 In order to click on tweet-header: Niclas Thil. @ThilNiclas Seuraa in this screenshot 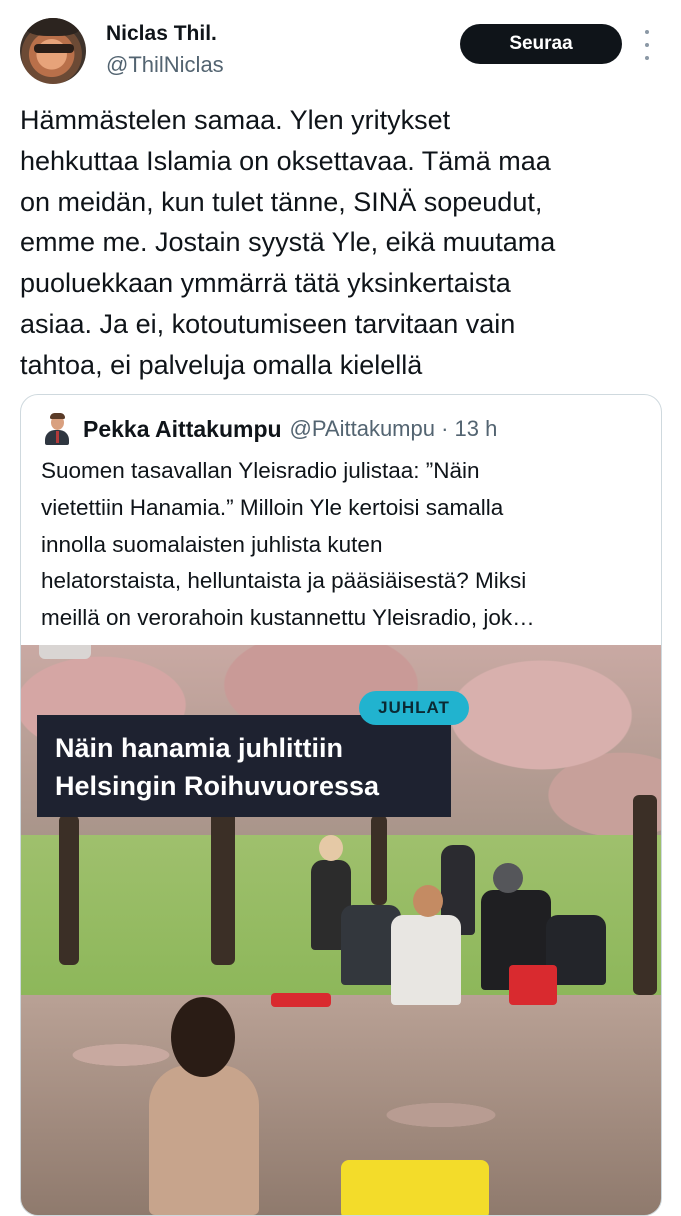, I will do `click(340, 51)`.